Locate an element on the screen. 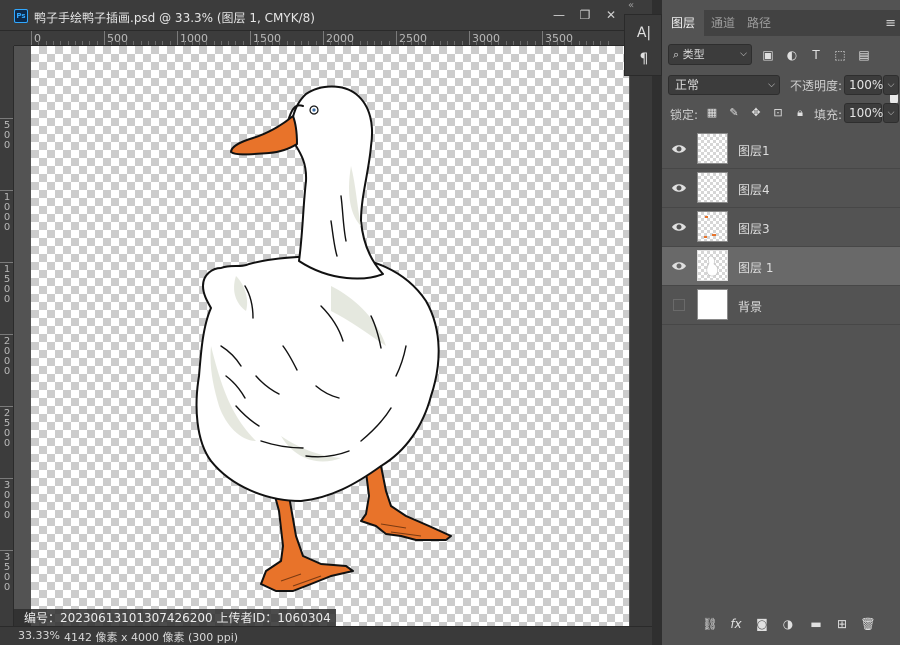 This screenshot has width=900, height=645. opacity-dropdown: ⌵ is located at coordinates (891, 85).